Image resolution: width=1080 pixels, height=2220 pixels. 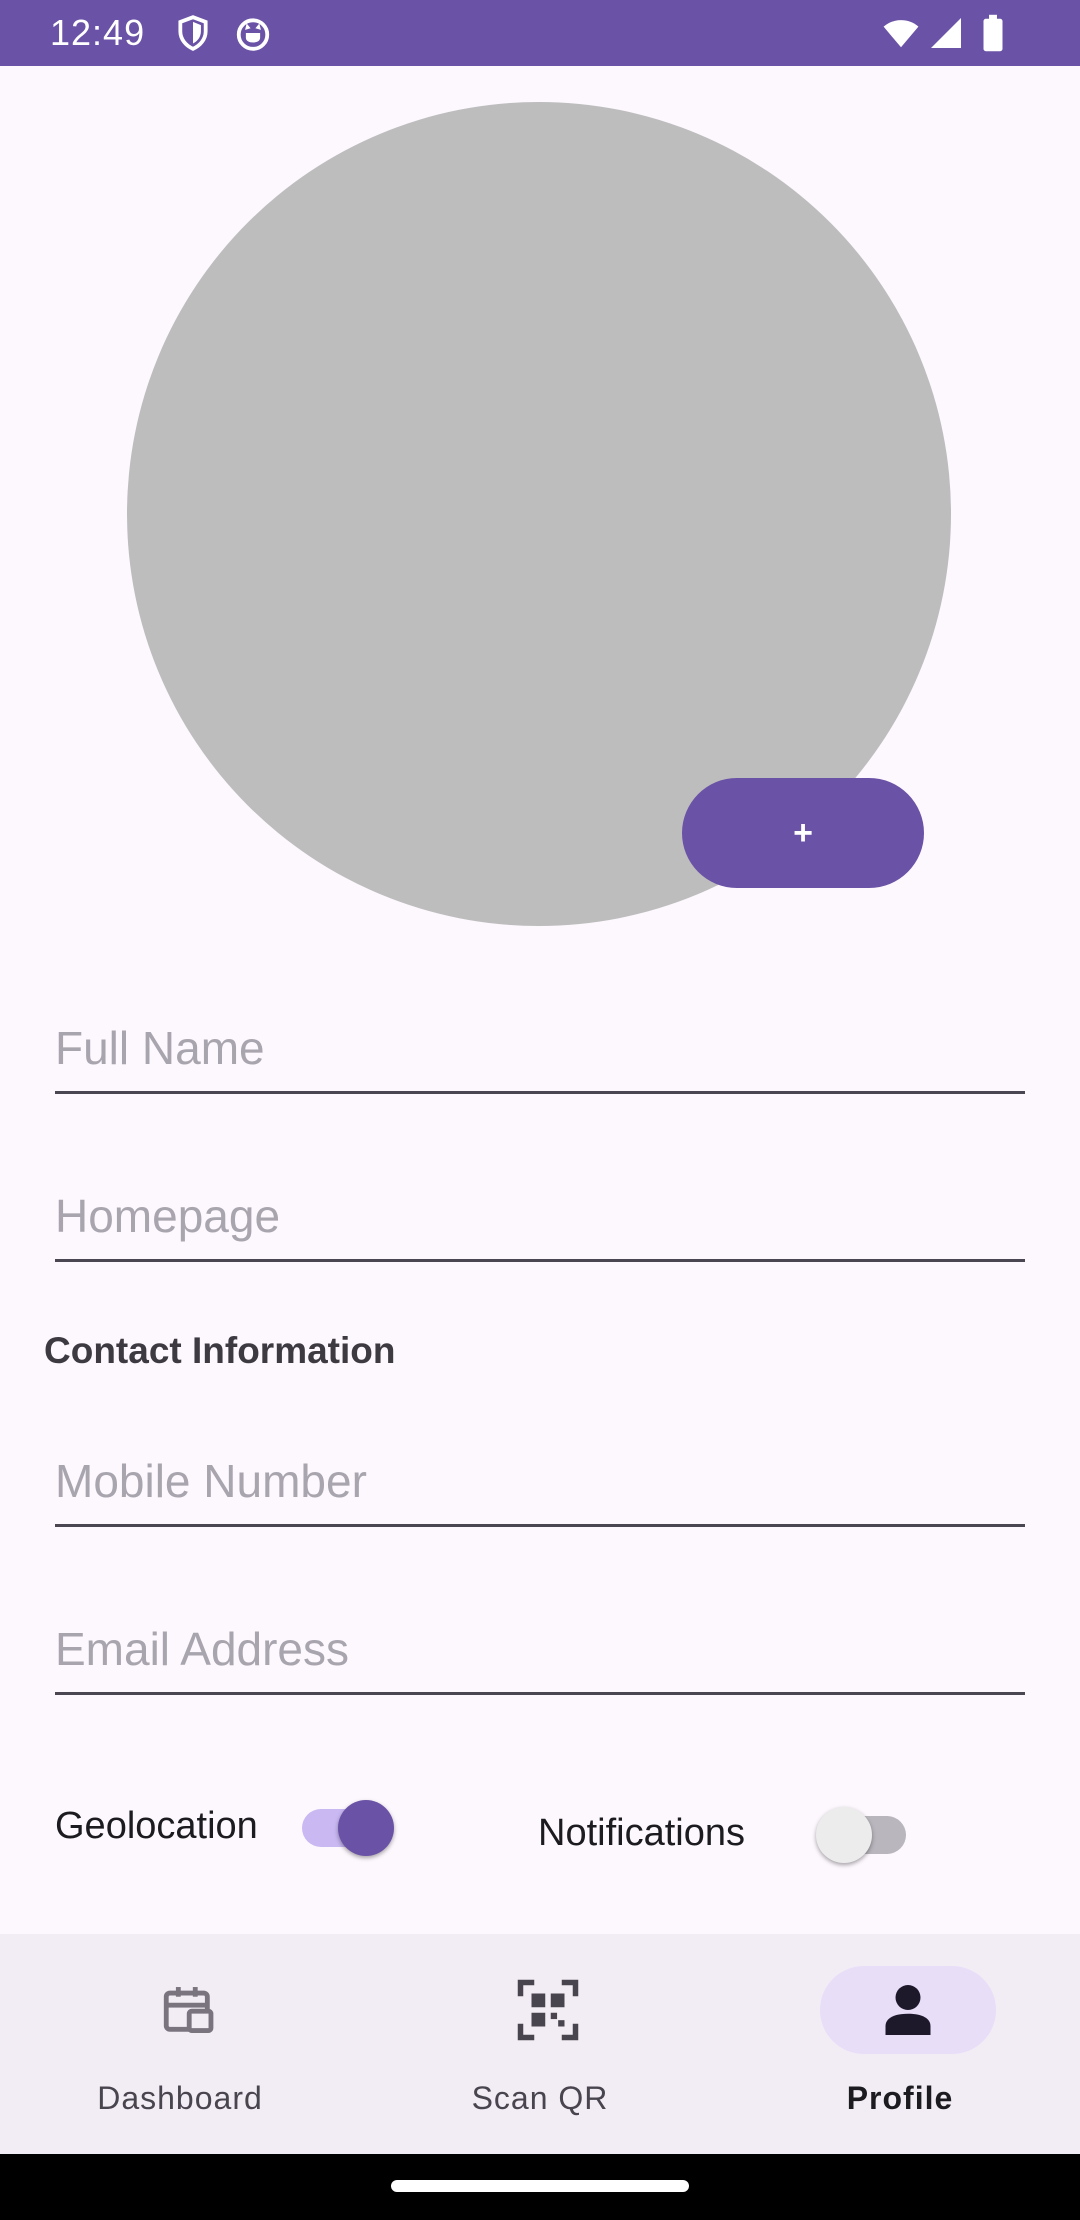 What do you see at coordinates (156, 1826) in the screenshot?
I see `geolocation-label: Geolocation` at bounding box center [156, 1826].